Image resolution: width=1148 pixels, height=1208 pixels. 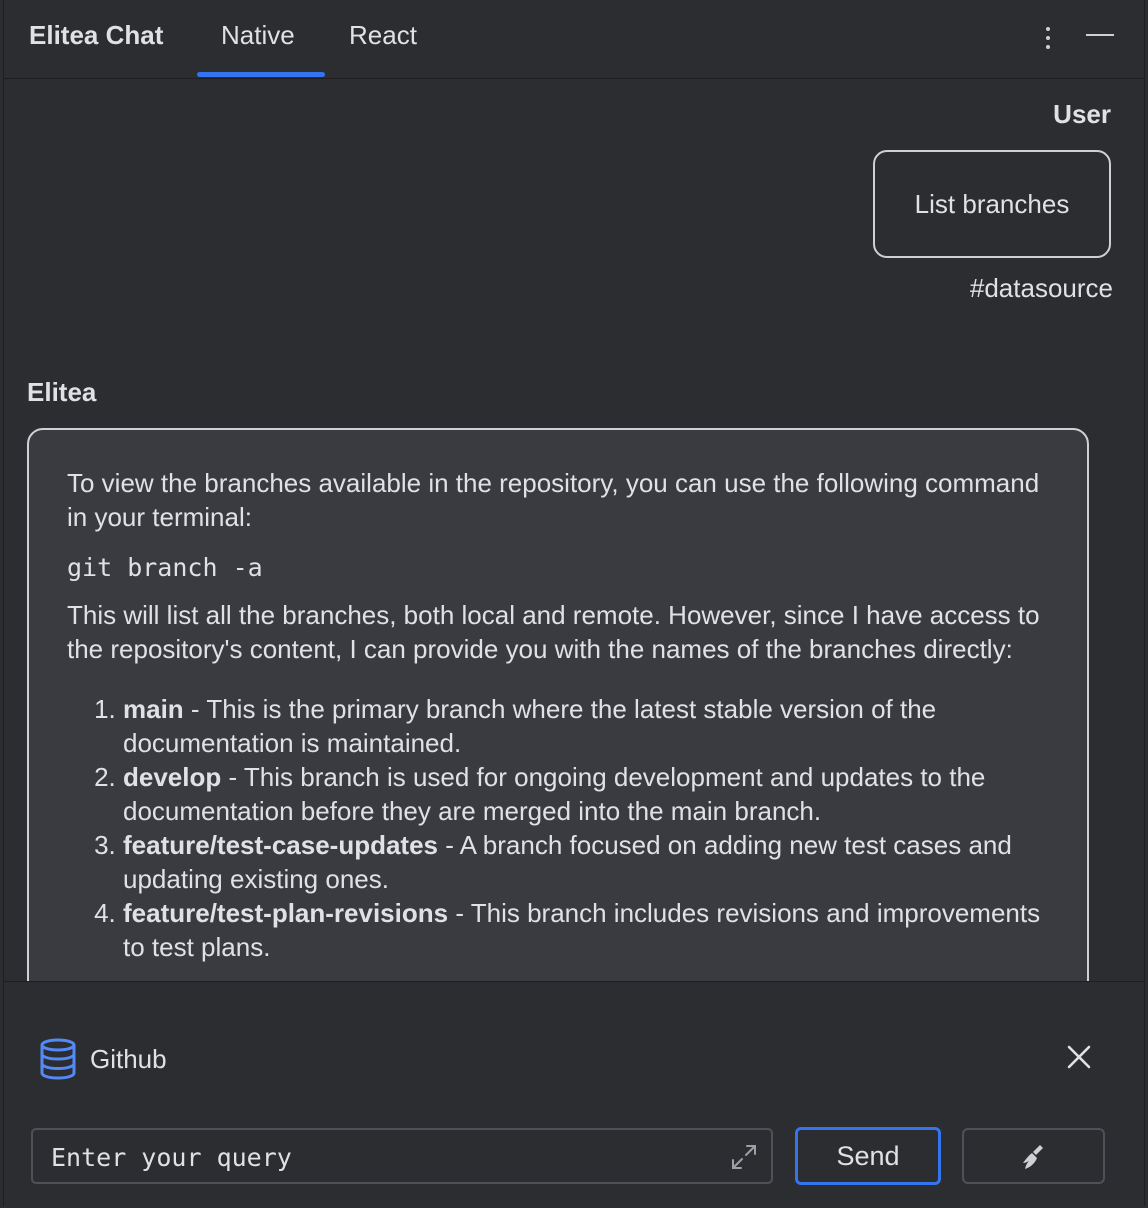 I want to click on query-field, so click(x=402, y=1156).